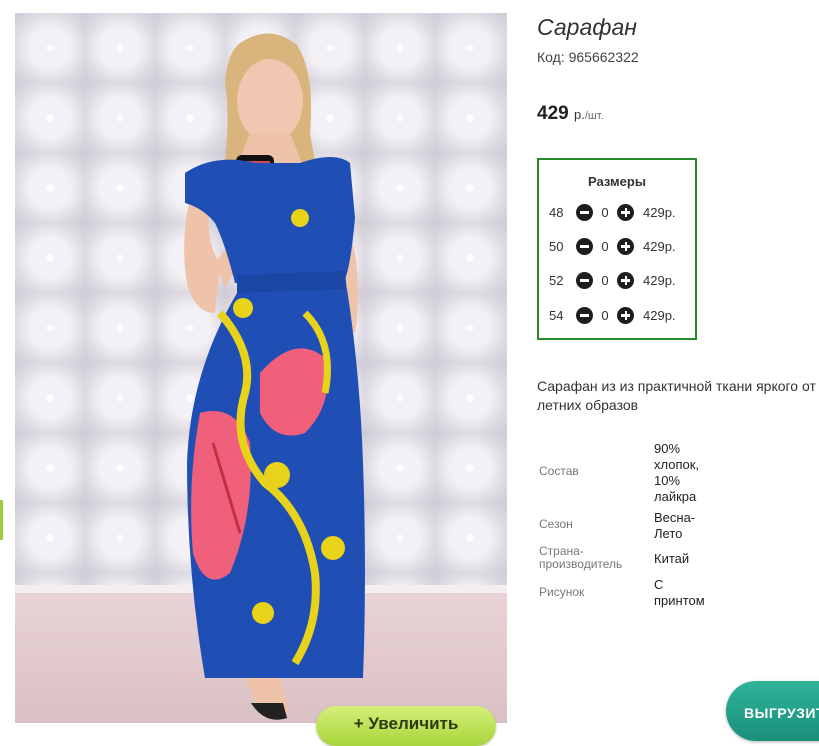  What do you see at coordinates (676, 386) in the screenshot?
I see `description-line: Сарафан из из практичной ткани яркого от` at bounding box center [676, 386].